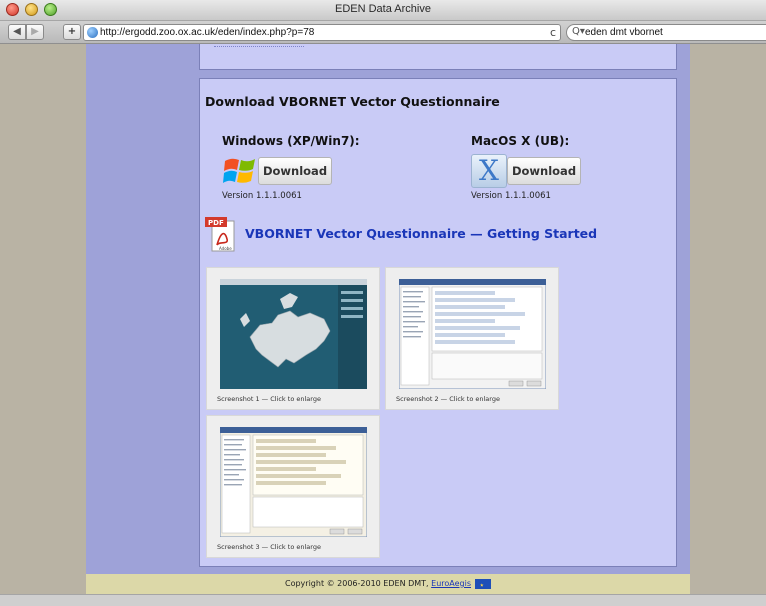  What do you see at coordinates (352, 101) in the screenshot?
I see `panel-heading: Download VBORNET Vector Questionnaire` at bounding box center [352, 101].